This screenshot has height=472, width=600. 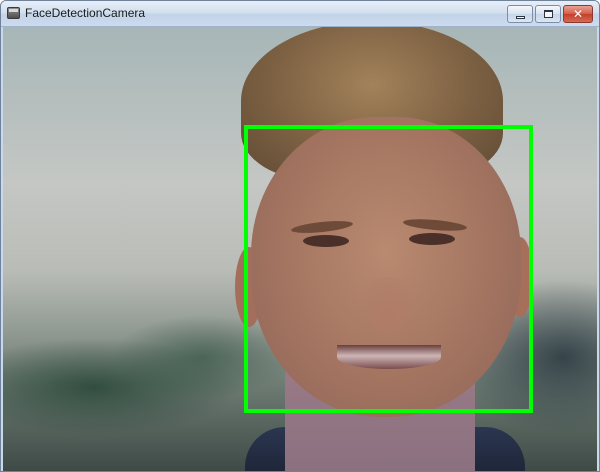 I want to click on close-button: ✕, so click(x=578, y=14).